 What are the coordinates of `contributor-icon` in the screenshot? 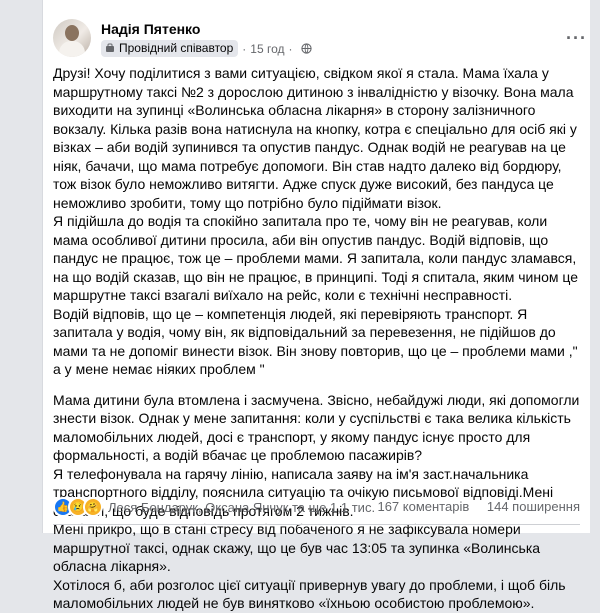 It's located at (110, 47).